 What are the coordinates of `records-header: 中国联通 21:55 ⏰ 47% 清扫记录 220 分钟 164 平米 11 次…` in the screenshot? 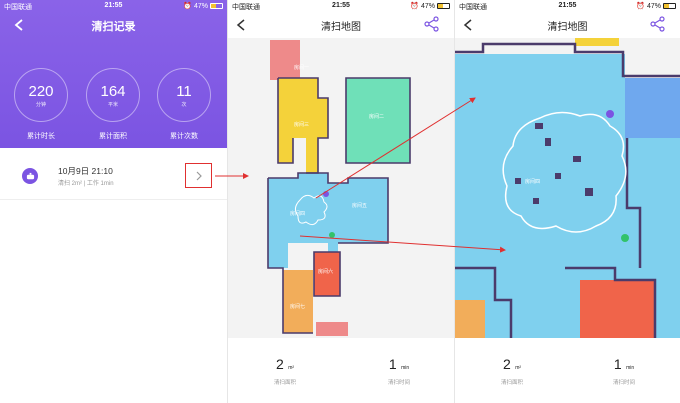 It's located at (113, 74).